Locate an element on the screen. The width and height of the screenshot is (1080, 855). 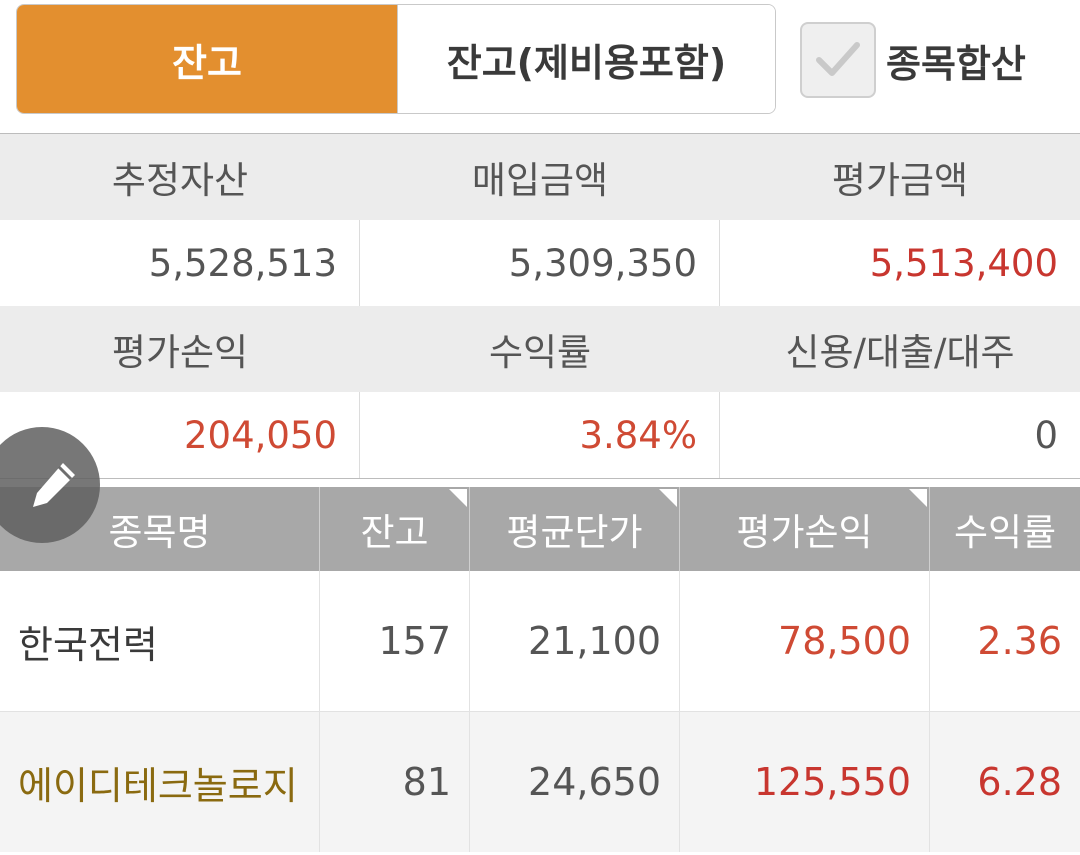
check-icon is located at coordinates (838, 59).